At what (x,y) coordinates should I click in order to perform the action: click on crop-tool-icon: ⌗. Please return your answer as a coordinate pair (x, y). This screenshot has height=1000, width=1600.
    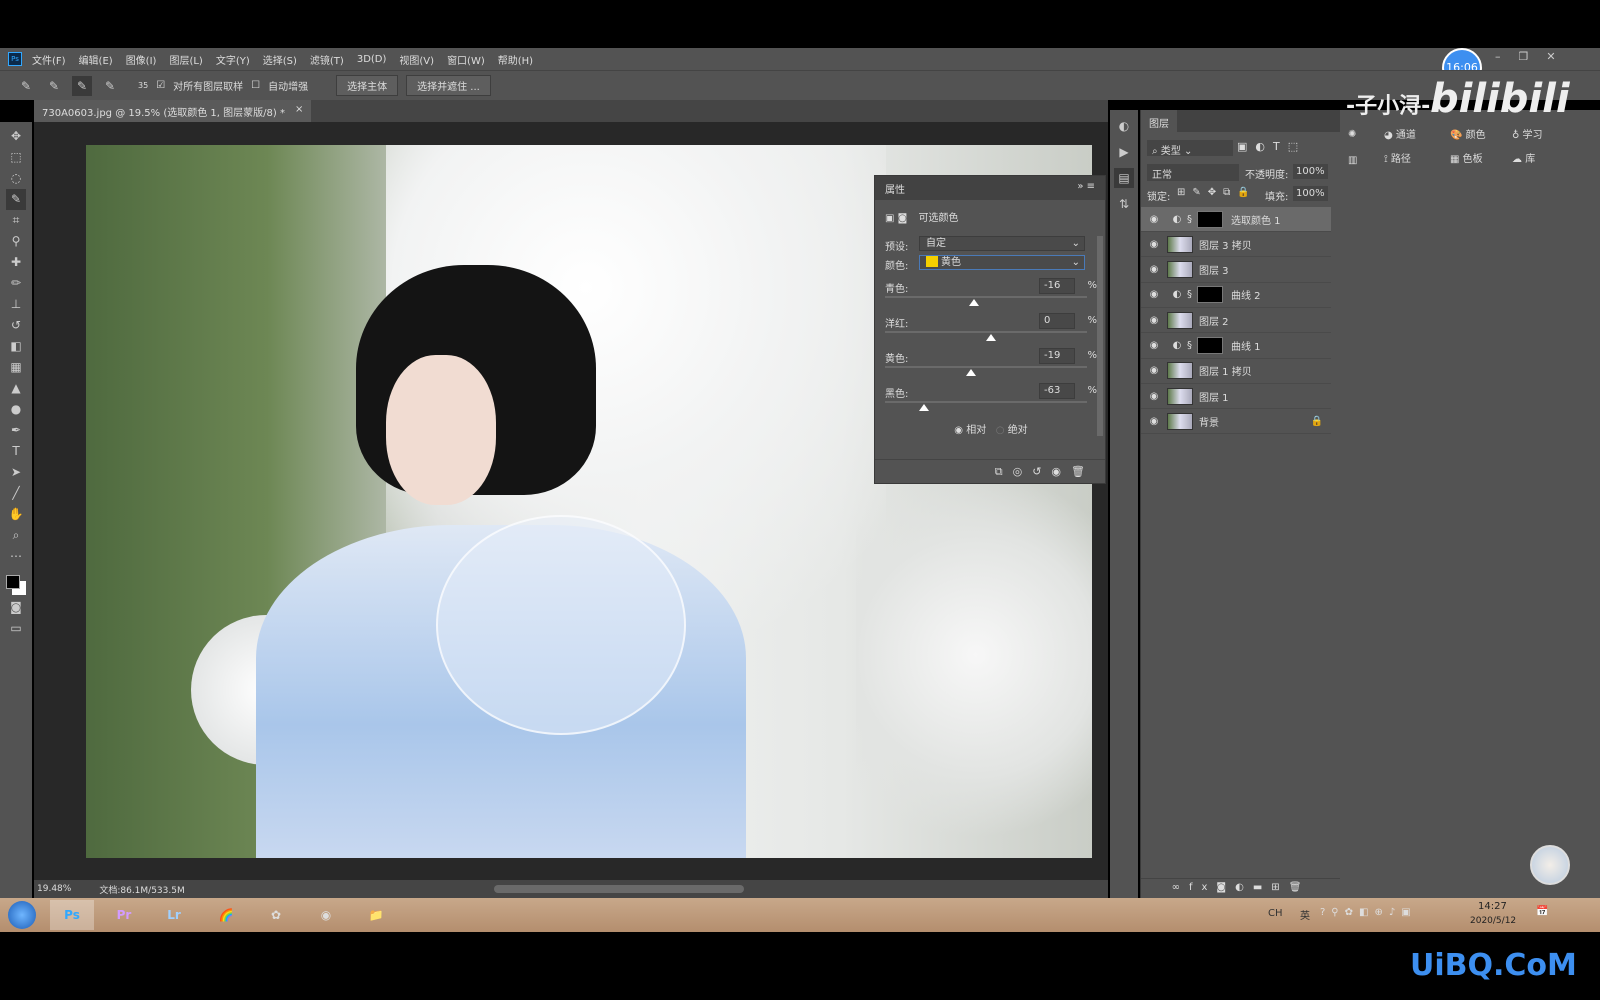
    Looking at the image, I should click on (16, 220).